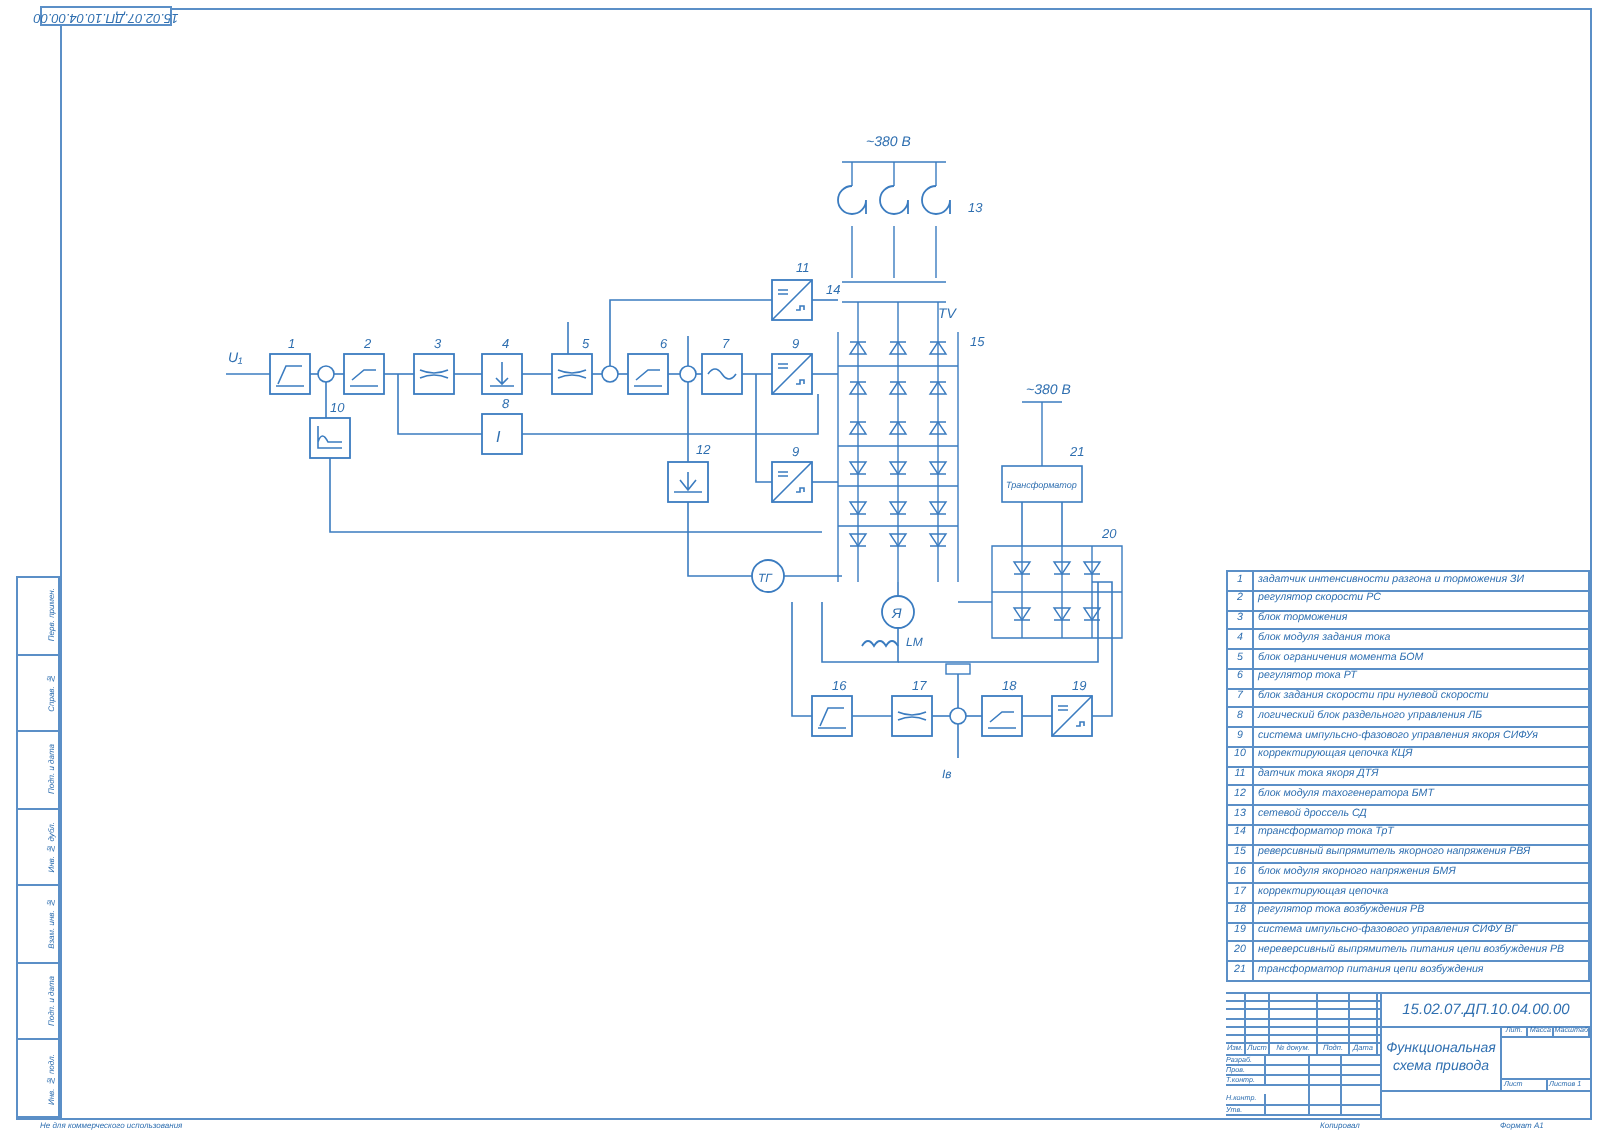 The image size is (1600, 1132). I want to click on shunt-resistor-icon, so click(958, 669).